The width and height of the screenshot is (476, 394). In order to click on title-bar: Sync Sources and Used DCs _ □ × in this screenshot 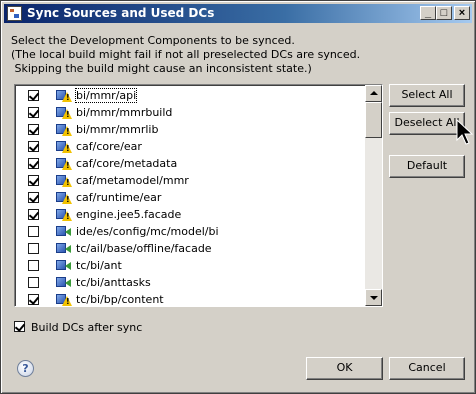, I will do `click(238, 13)`.